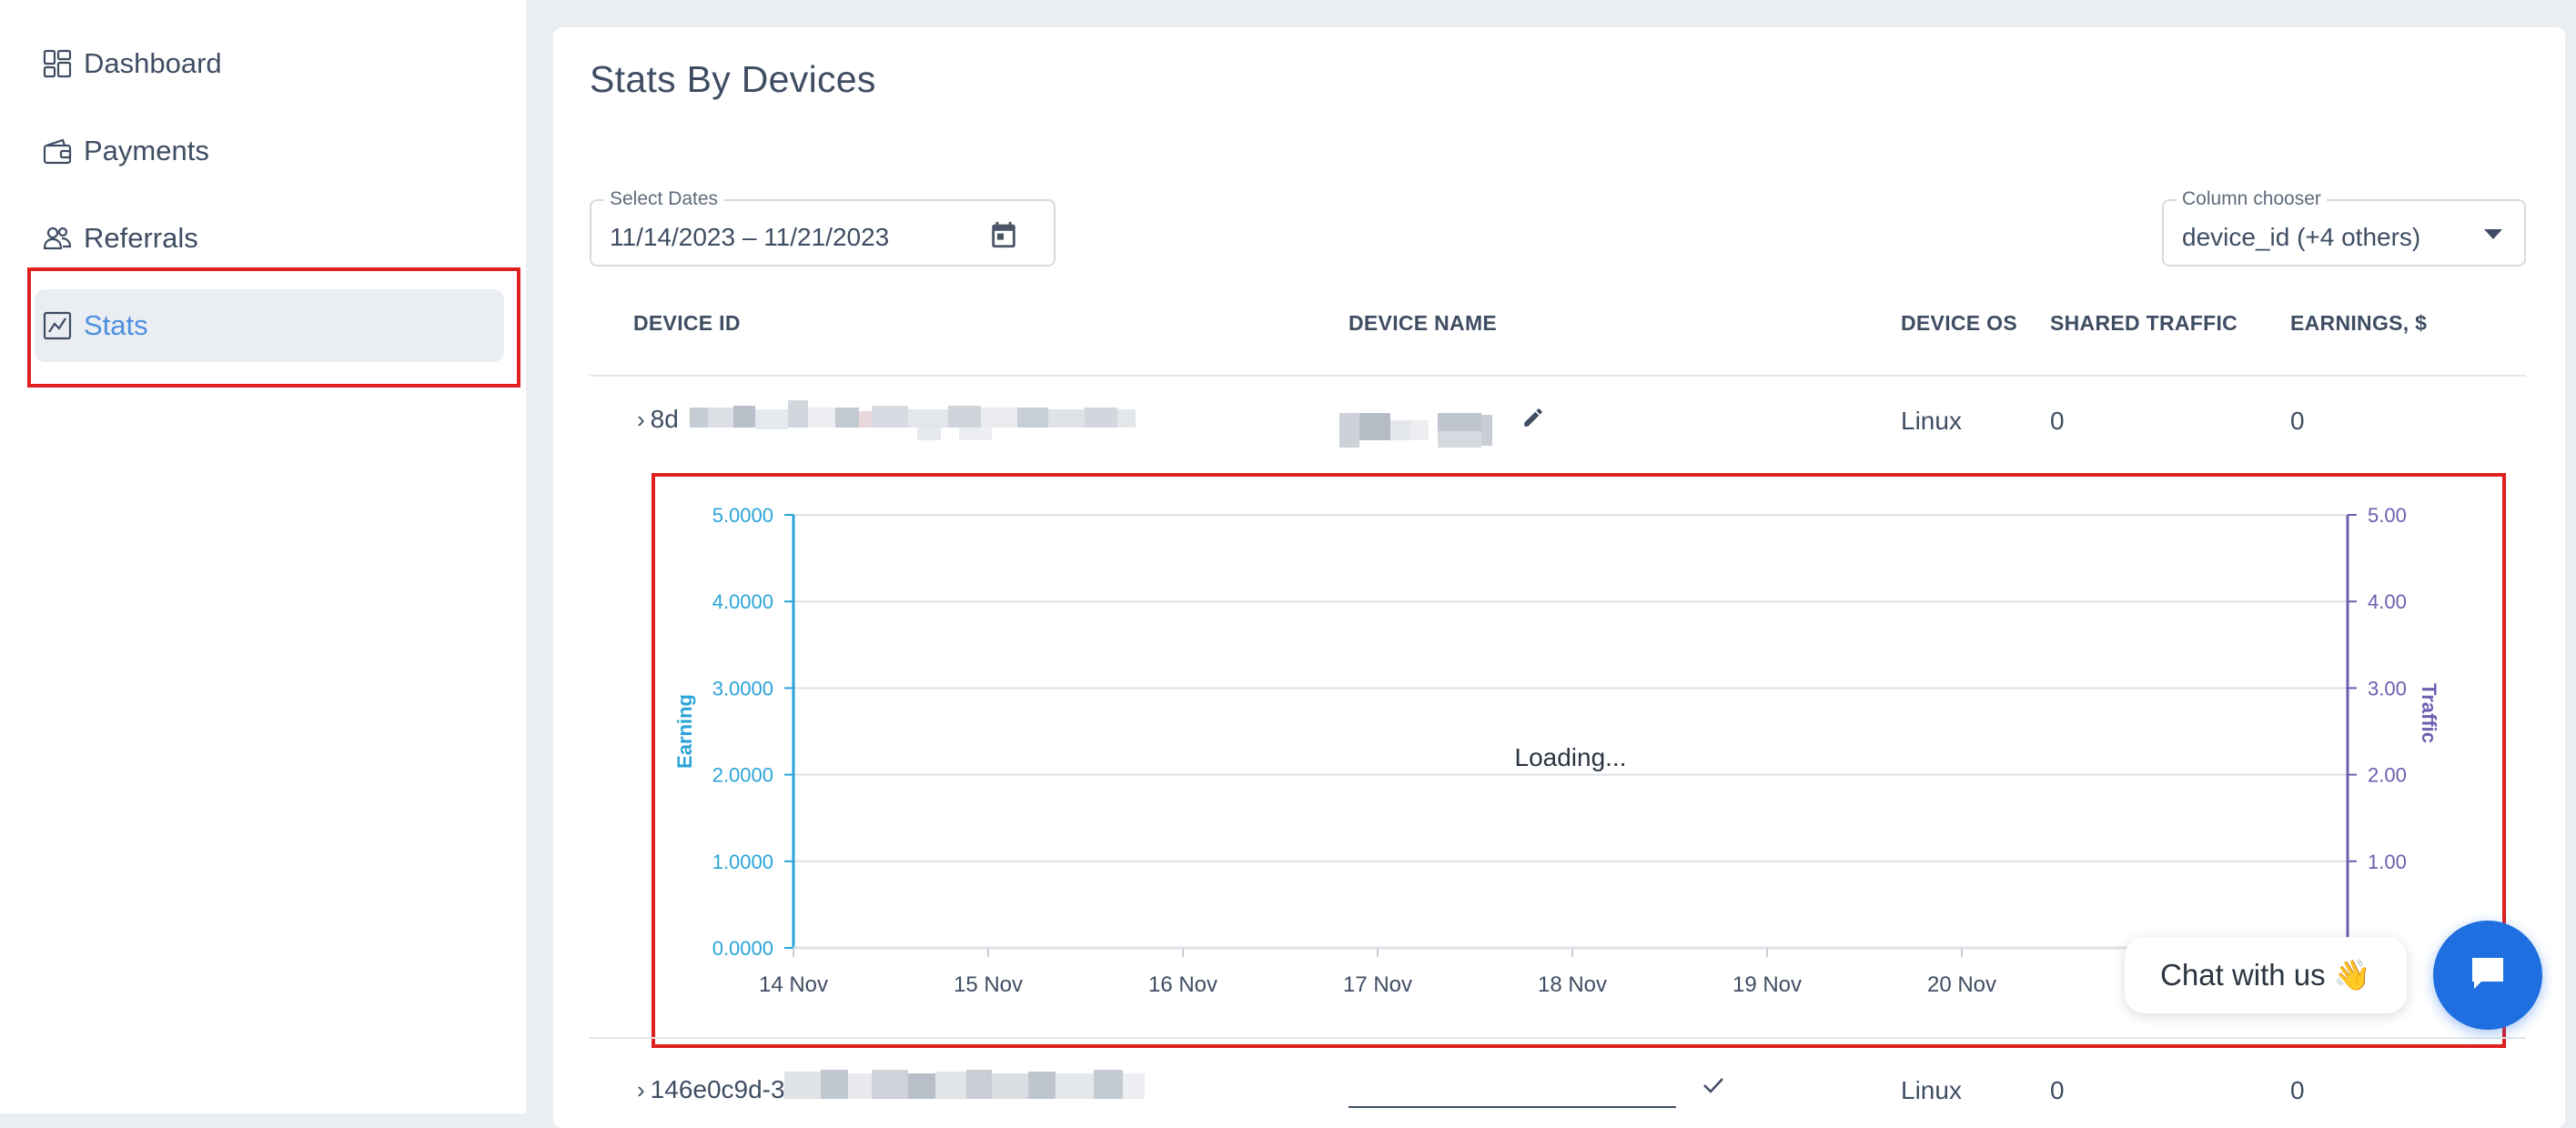  Describe the element at coordinates (2388, 515) in the screenshot. I see `traffic-tick-label: 5.00` at that location.